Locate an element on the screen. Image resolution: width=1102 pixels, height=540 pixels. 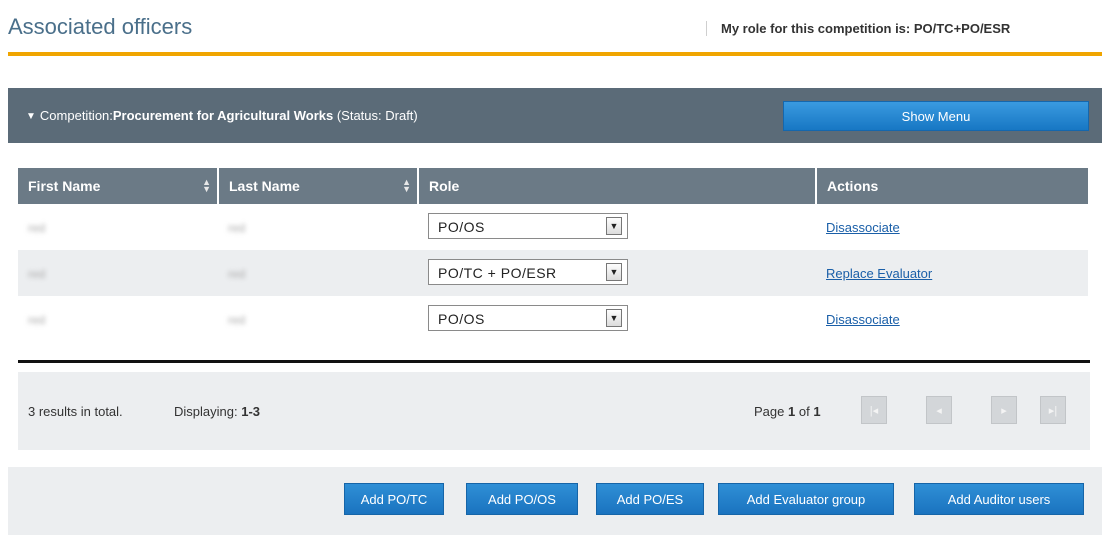
displaying-range-value: 1-3 is located at coordinates (251, 411).